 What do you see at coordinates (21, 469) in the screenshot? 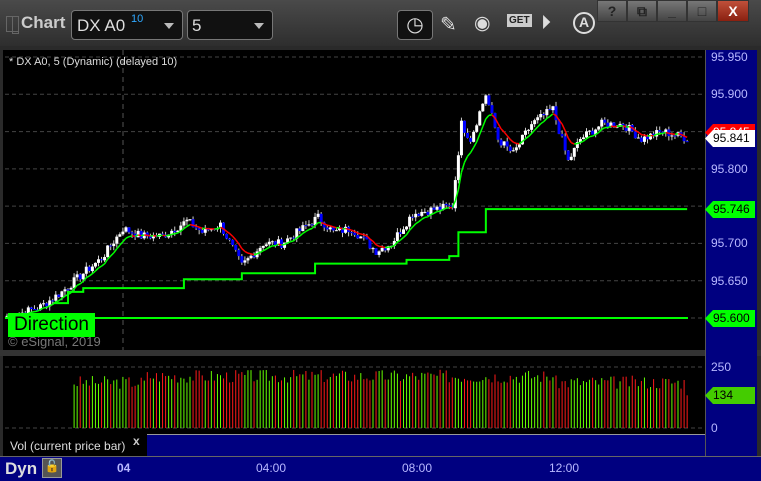
I see `dynamic-mode-button: Dyn` at bounding box center [21, 469].